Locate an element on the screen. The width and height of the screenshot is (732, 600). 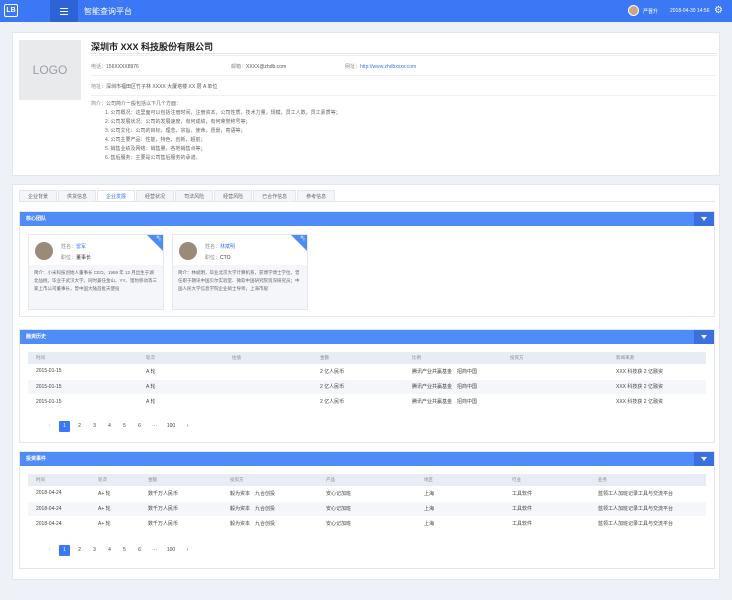
section-title: 核心团队 is located at coordinates (36, 219).